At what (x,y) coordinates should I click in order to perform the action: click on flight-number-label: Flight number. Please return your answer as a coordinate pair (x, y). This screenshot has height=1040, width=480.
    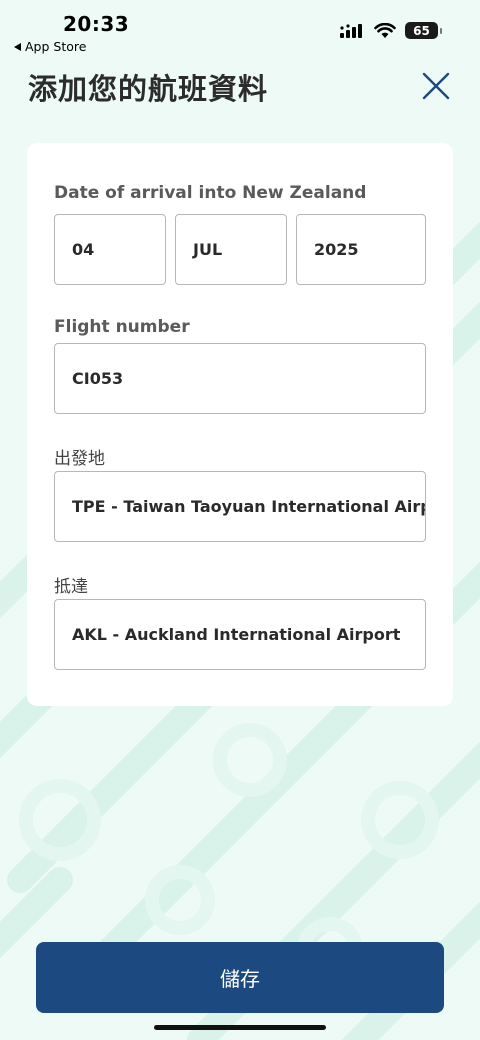
    Looking at the image, I should click on (122, 327).